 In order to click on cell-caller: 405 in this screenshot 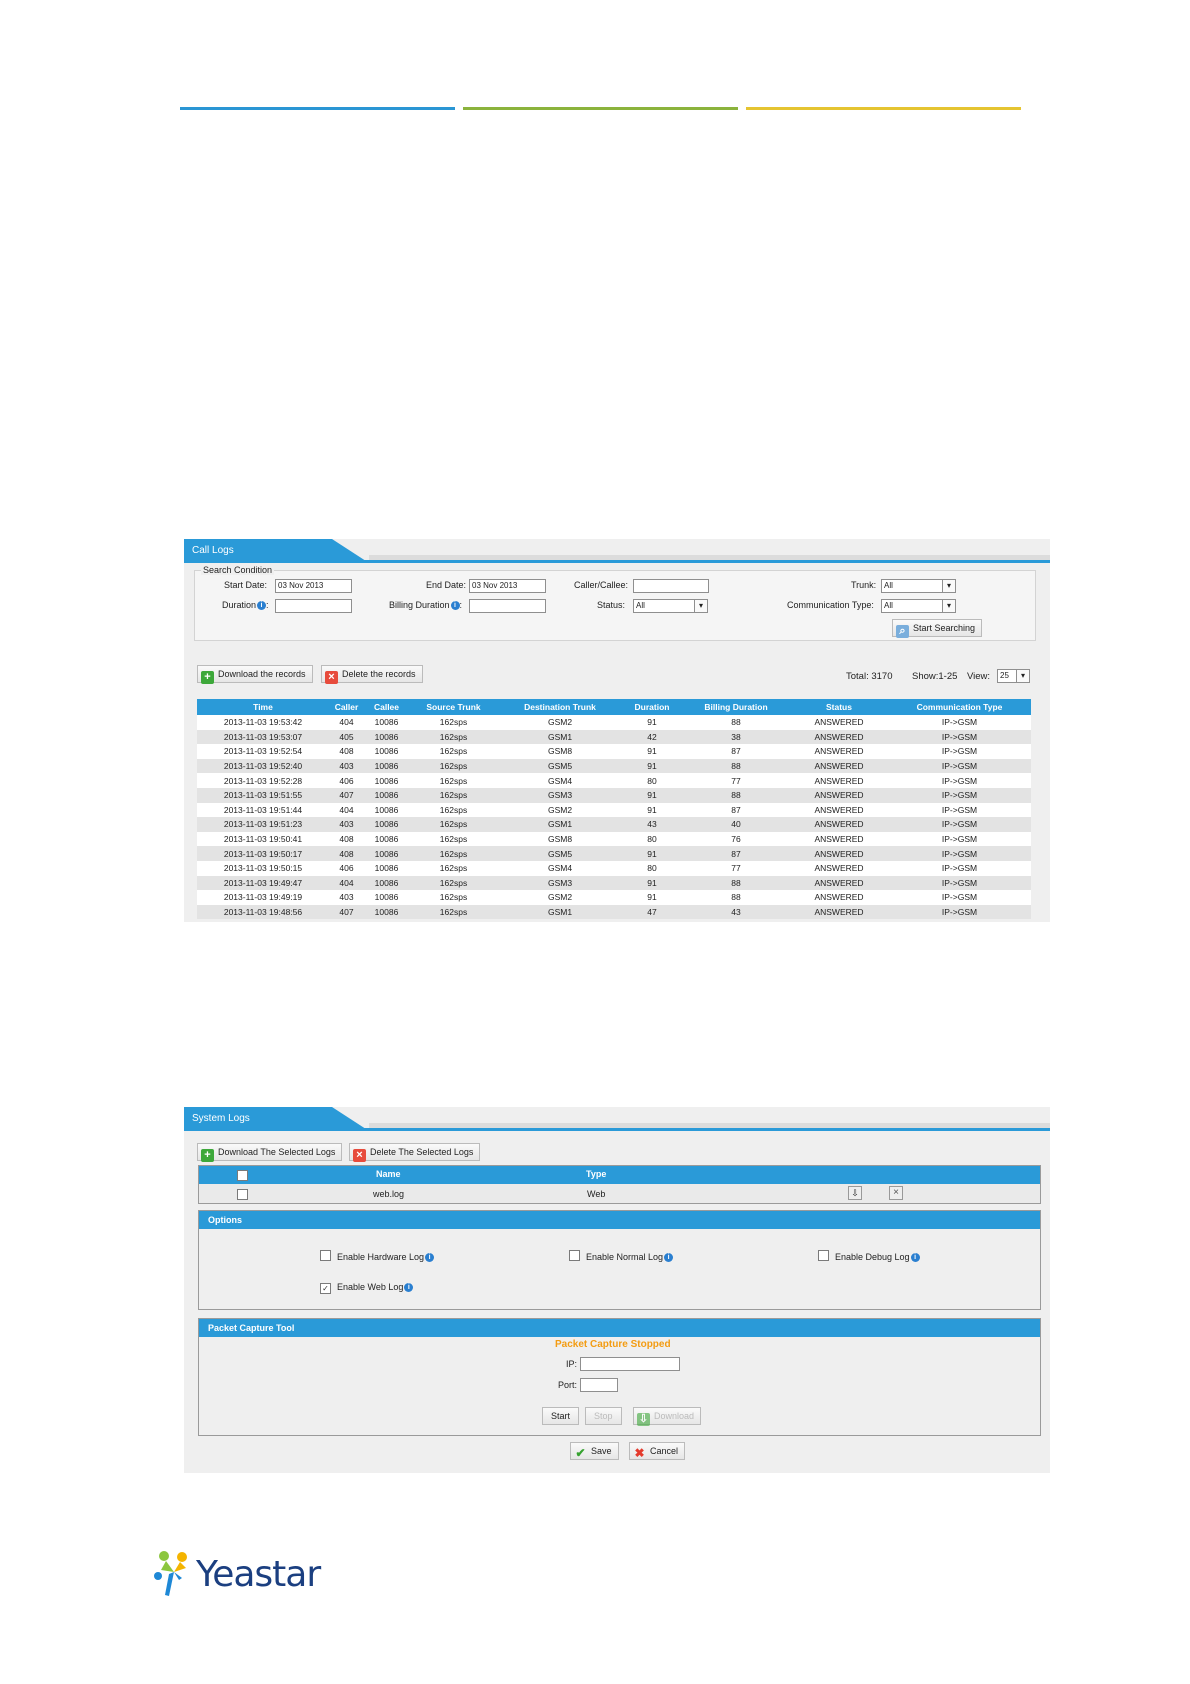, I will do `click(346, 737)`.